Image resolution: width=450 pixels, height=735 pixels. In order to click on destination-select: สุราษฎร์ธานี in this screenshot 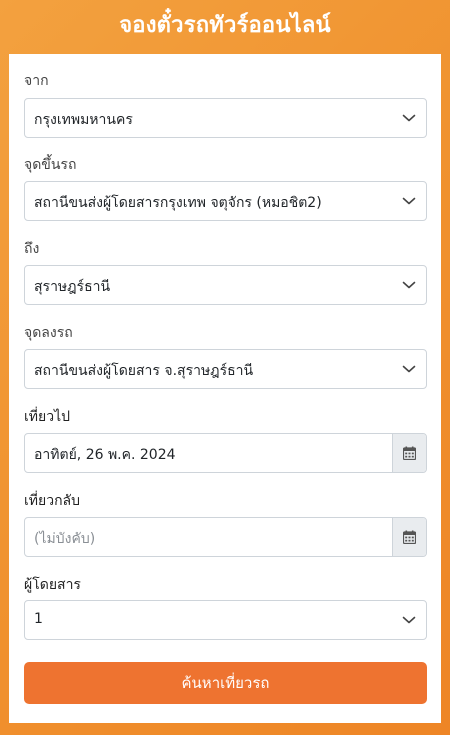, I will do `click(225, 285)`.